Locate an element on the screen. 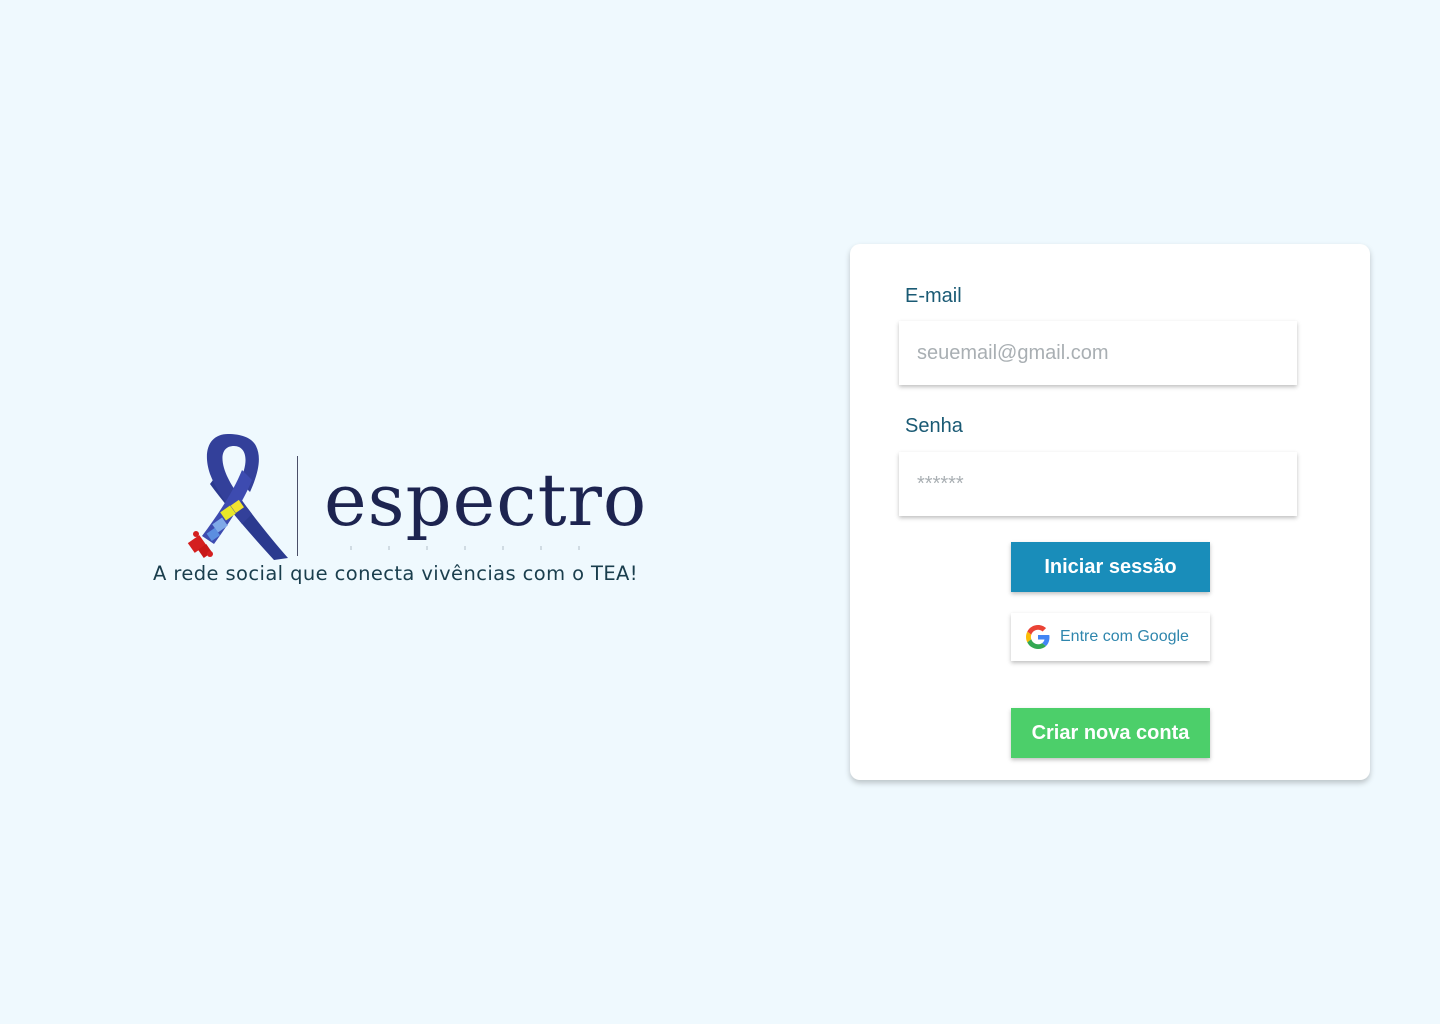 The image size is (1440, 1024). email-input is located at coordinates (1098, 353).